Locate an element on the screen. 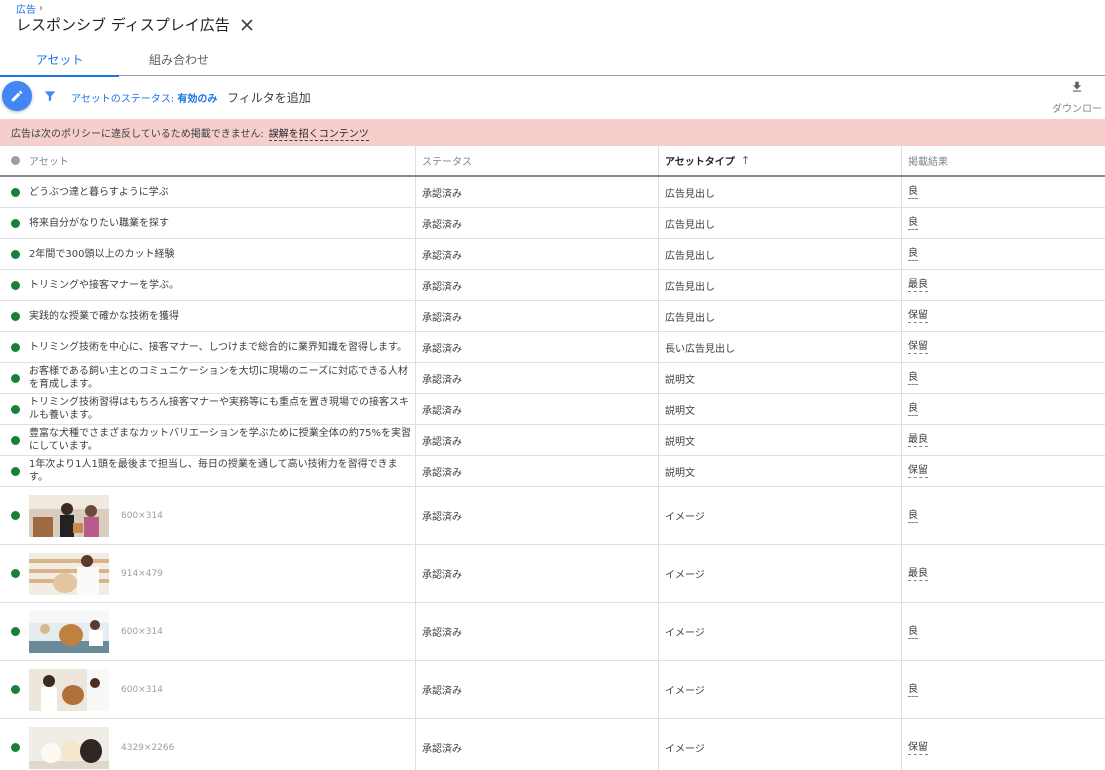  table-row: 914×479 承認済み イメージ 最良 is located at coordinates (552, 574).